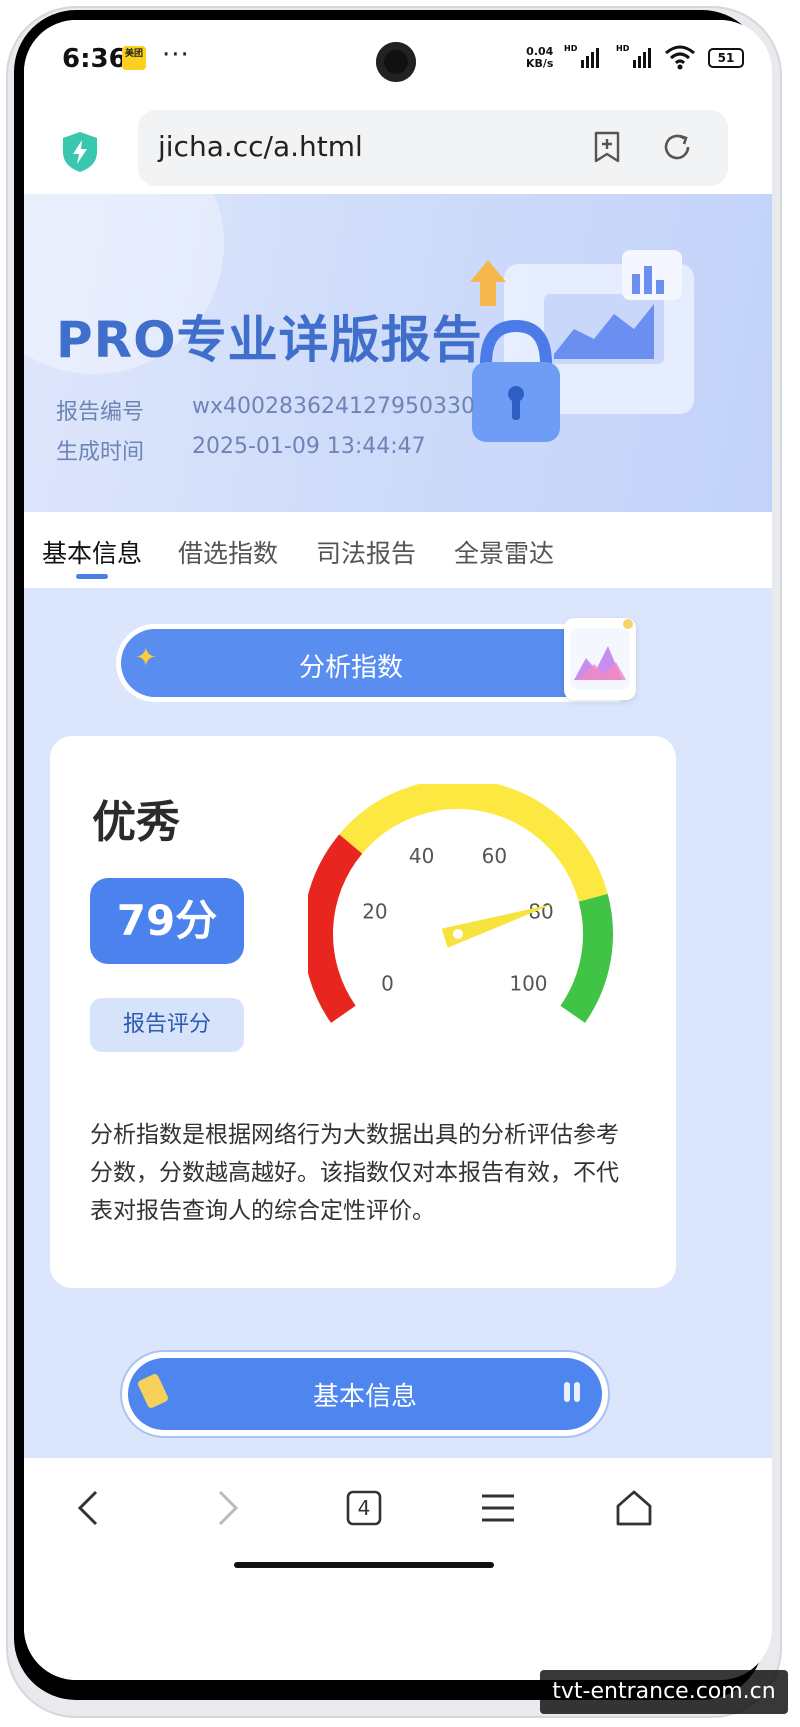 Image resolution: width=800 pixels, height=1727 pixels. Describe the element at coordinates (269, 340) in the screenshot. I see `report-title: PRO专业详版报告` at that location.